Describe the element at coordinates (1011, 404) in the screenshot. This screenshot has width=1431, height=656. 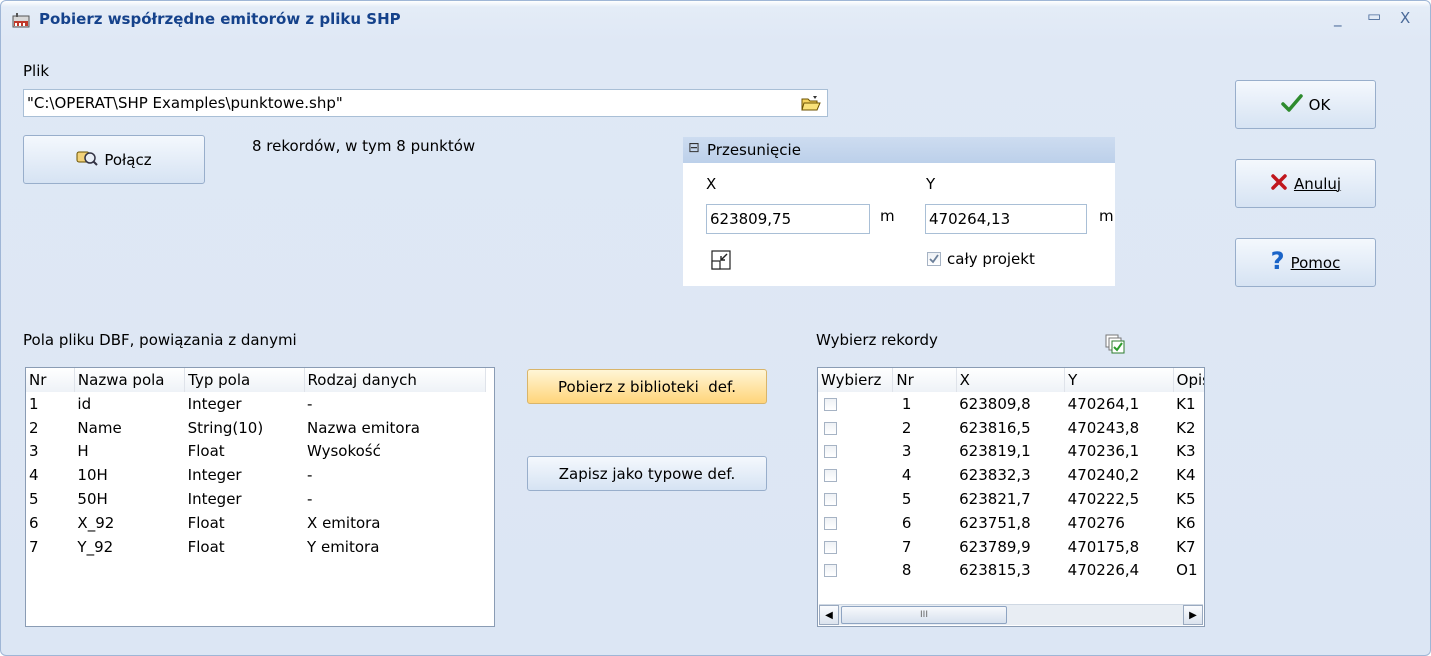
I see `table-row: 1 623809,8 470264,1 K1` at that location.